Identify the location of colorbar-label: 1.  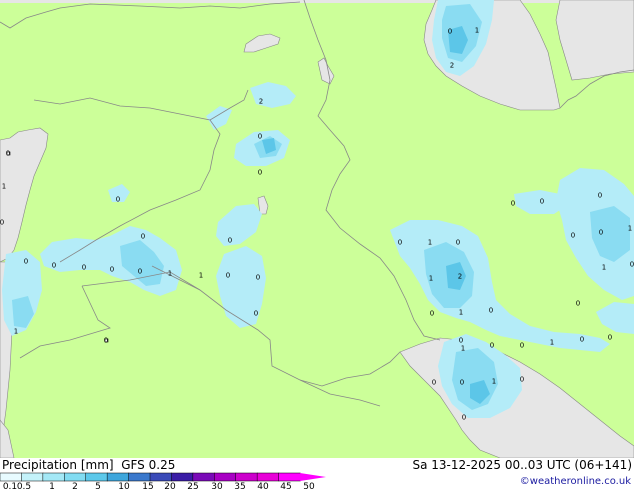
(52, 487).